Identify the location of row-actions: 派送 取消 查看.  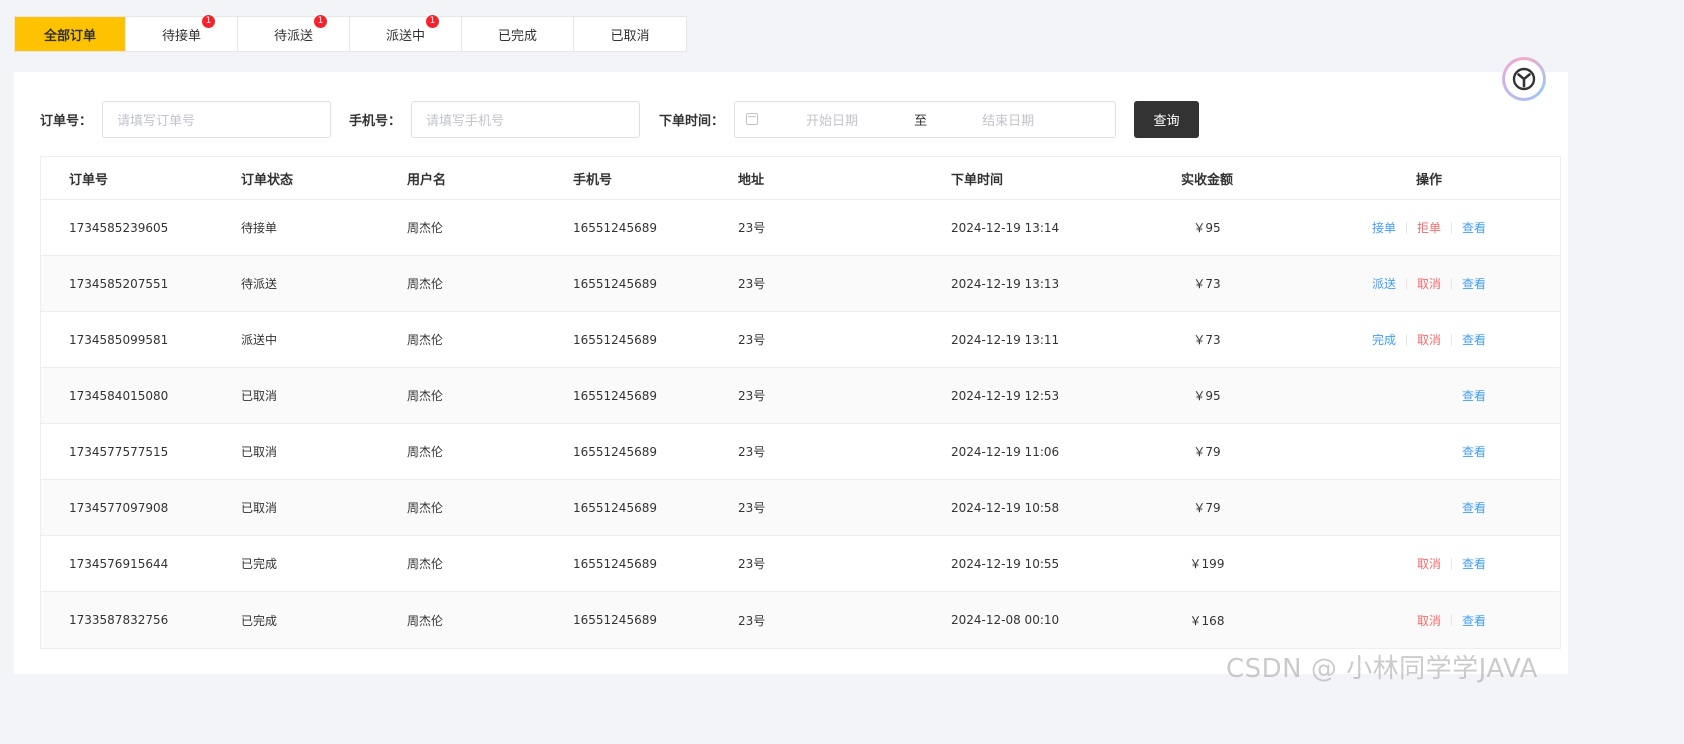
(1451, 283).